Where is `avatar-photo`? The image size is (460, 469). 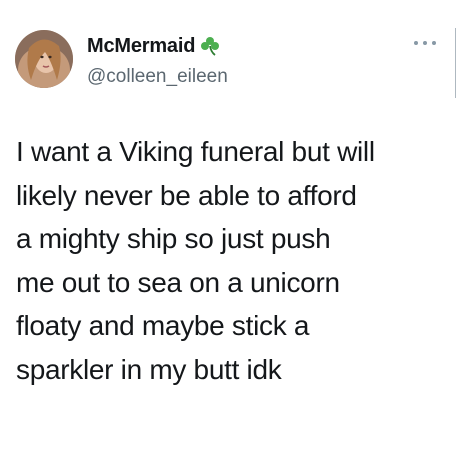 avatar-photo is located at coordinates (44, 59).